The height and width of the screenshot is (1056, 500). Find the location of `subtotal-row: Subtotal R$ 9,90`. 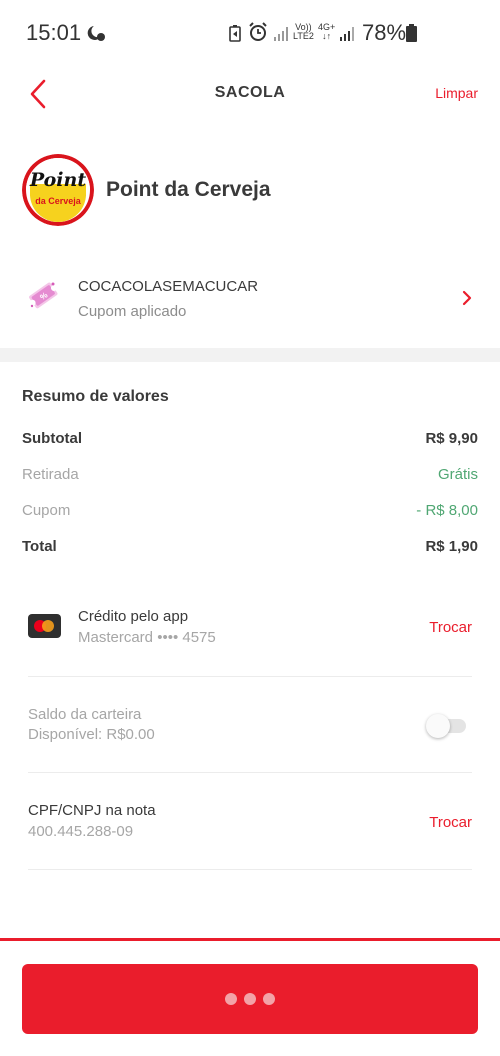

subtotal-row: Subtotal R$ 9,90 is located at coordinates (250, 441).